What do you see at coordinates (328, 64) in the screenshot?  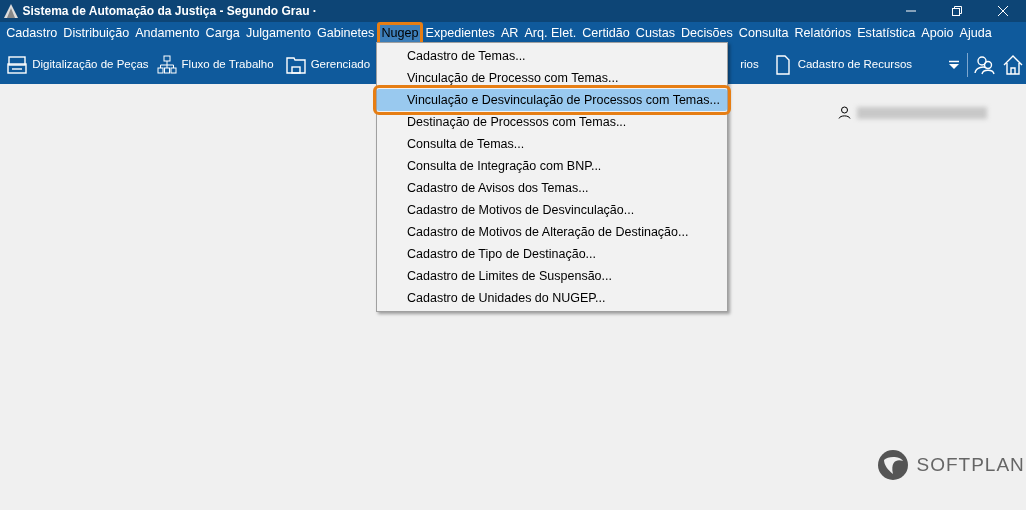 I see `toolbar-button: Gerenciado` at bounding box center [328, 64].